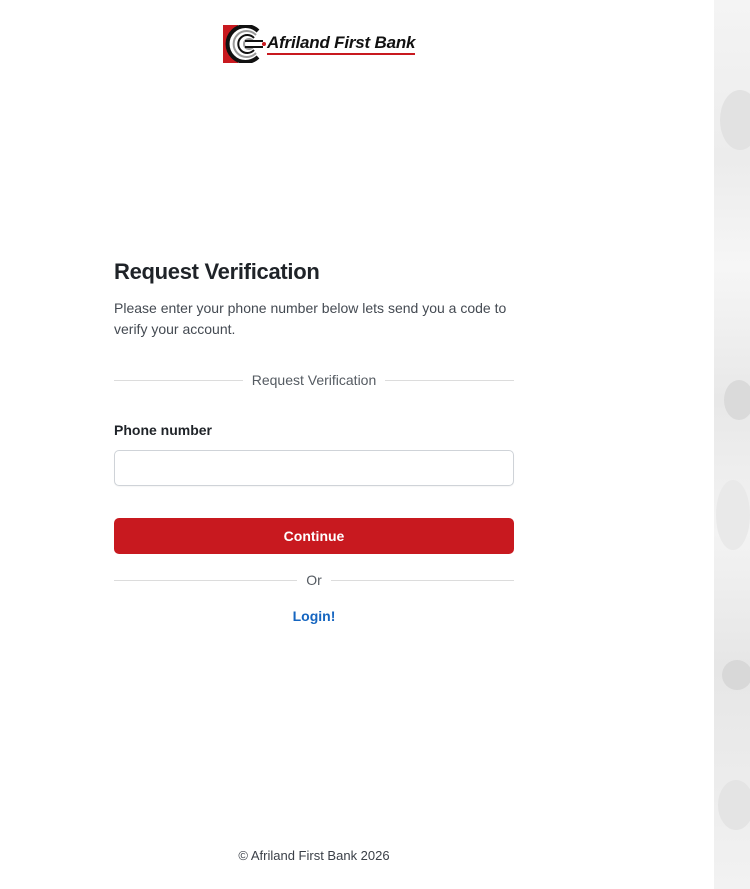 Image resolution: width=750 pixels, height=889 pixels. I want to click on afriland-logo-mark-icon, so click(244, 44).